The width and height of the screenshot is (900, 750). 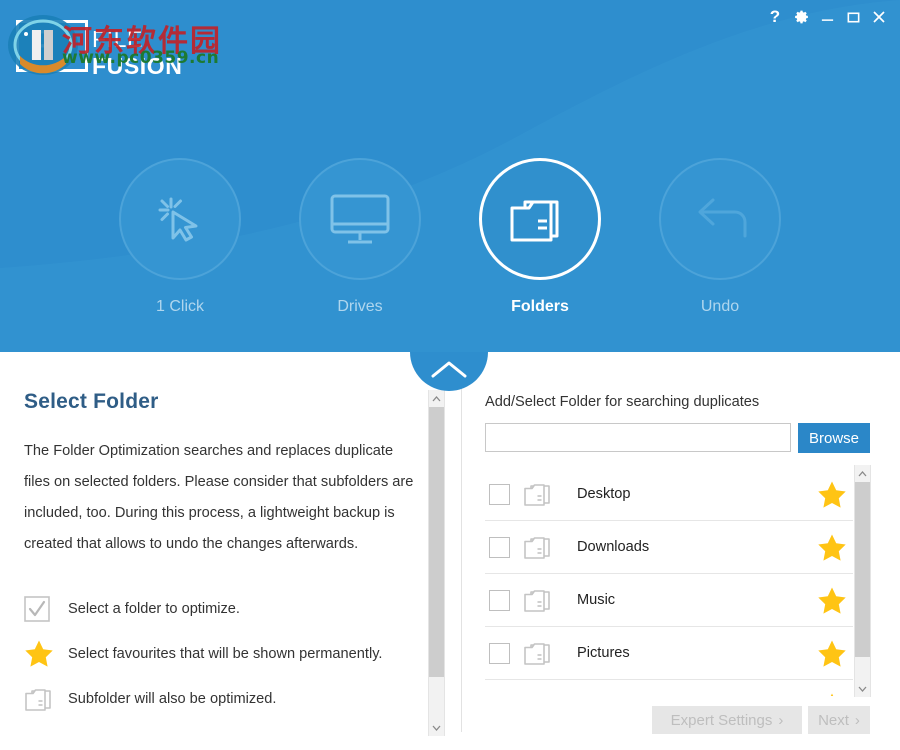 What do you see at coordinates (613, 547) in the screenshot?
I see `folder-name: Downloads` at bounding box center [613, 547].